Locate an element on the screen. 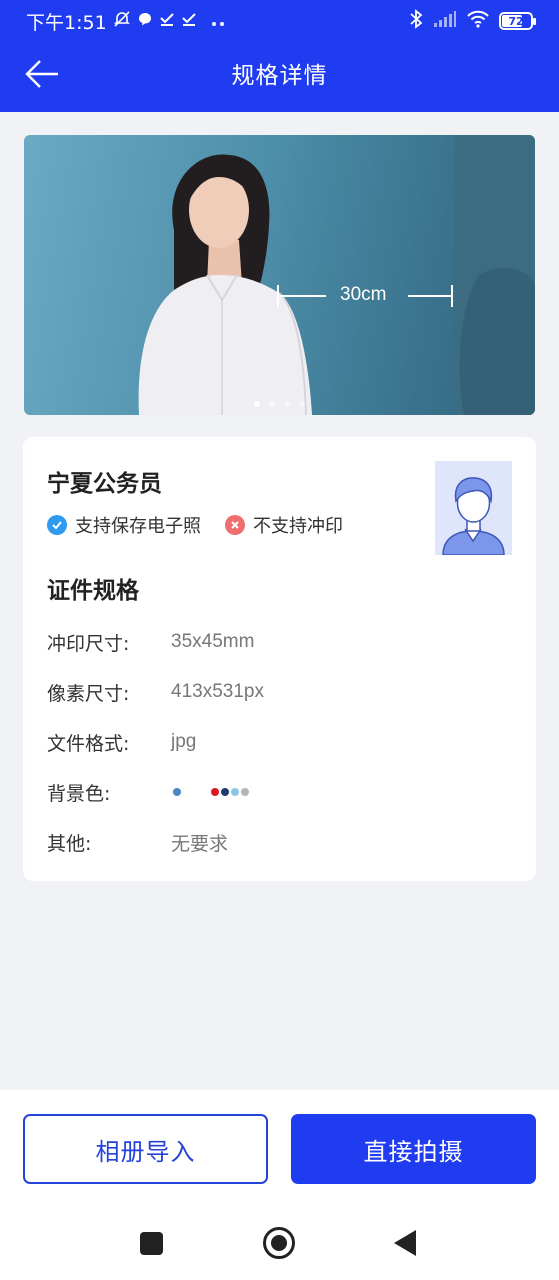 The width and height of the screenshot is (559, 1280). action-bar: 相册导入 直接拍摄 is located at coordinates (279, 1148).